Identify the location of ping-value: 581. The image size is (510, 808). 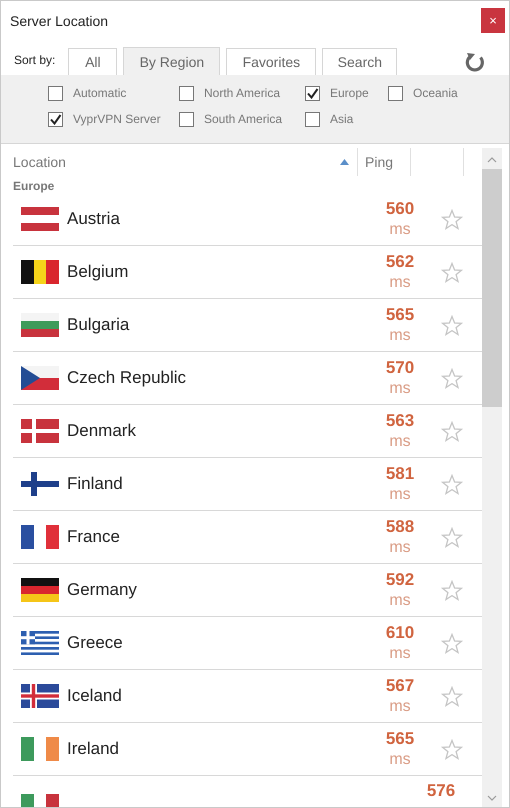
(400, 474).